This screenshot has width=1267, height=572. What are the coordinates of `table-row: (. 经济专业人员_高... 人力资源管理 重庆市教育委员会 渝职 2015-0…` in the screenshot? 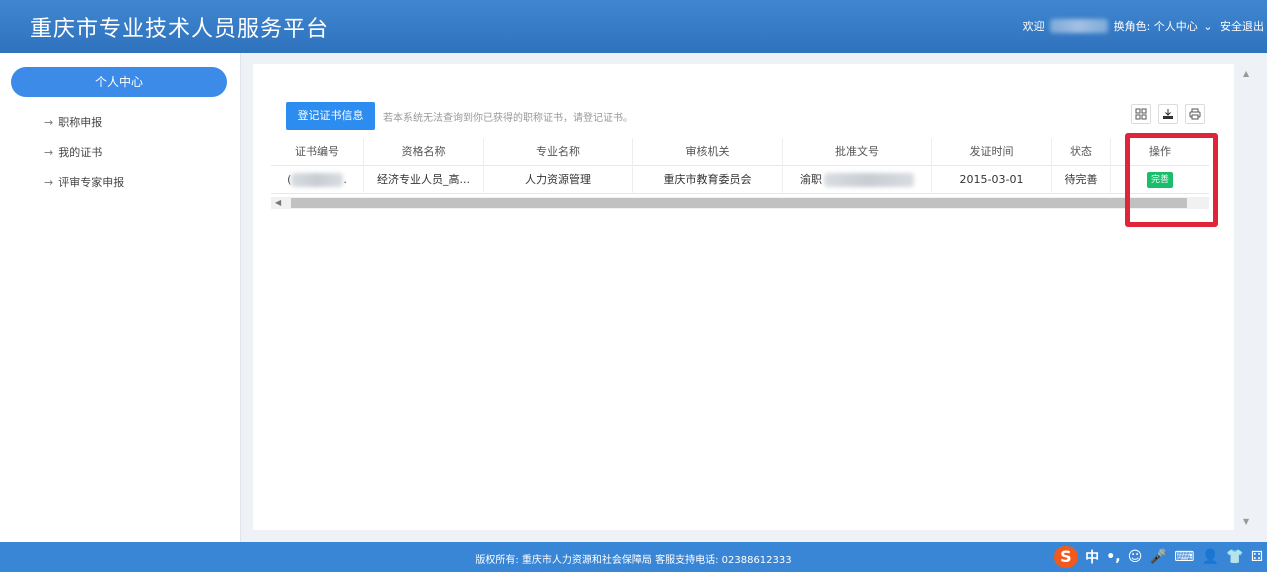 It's located at (740, 180).